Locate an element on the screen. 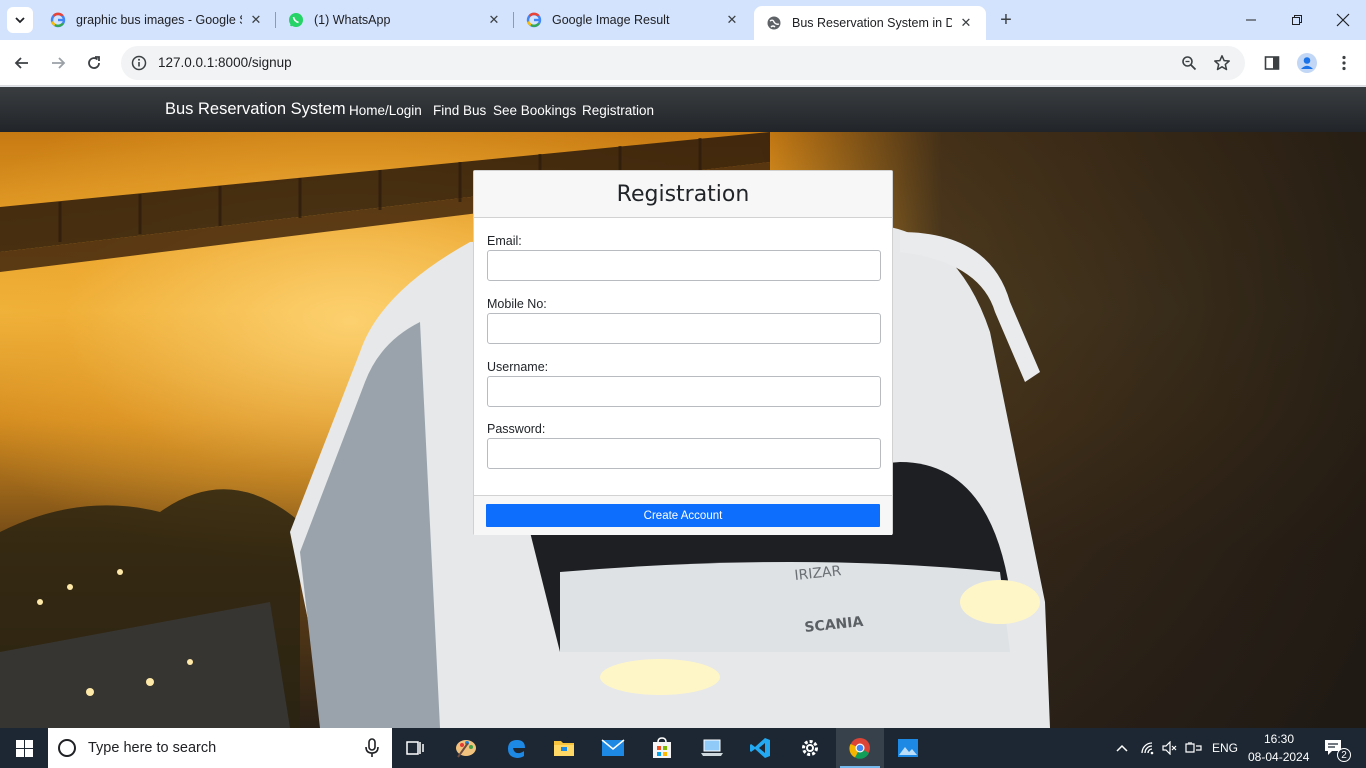 This screenshot has width=1366, height=768. minimize-button is located at coordinates (1251, 20).